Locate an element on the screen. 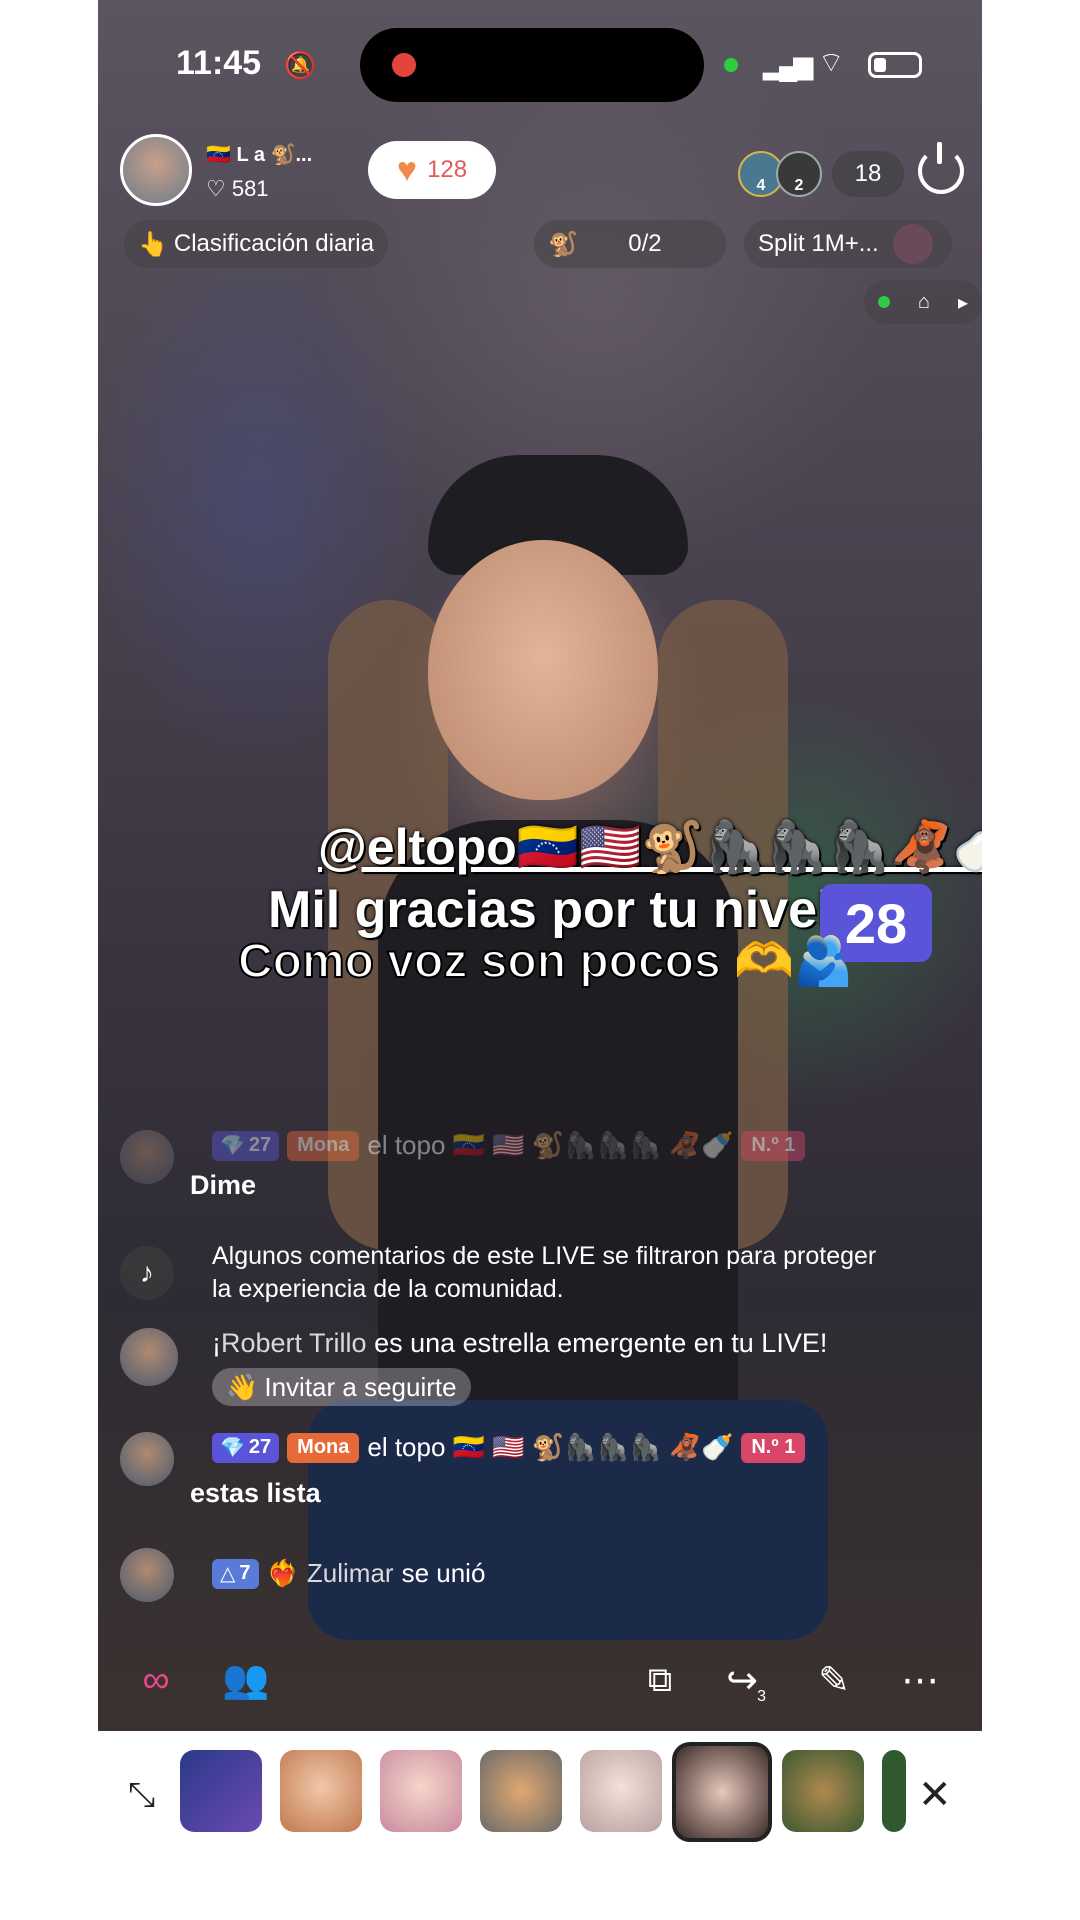 The image size is (1080, 1920). chat-text: se unió is located at coordinates (443, 1573).